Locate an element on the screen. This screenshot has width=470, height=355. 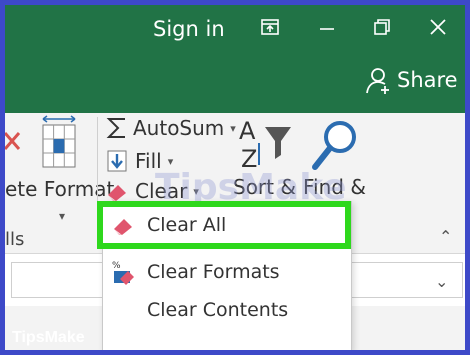
format-grid-icon is located at coordinates (59, 141).